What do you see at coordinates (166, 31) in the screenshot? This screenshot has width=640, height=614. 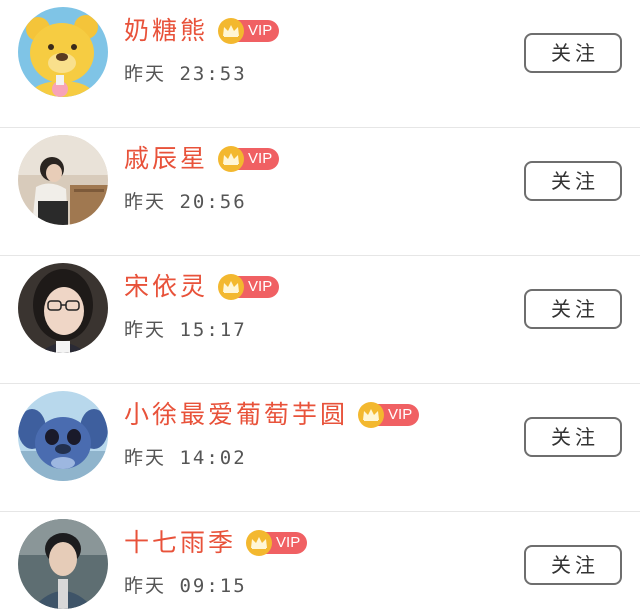 I see `user-name: 奶糖熊` at bounding box center [166, 31].